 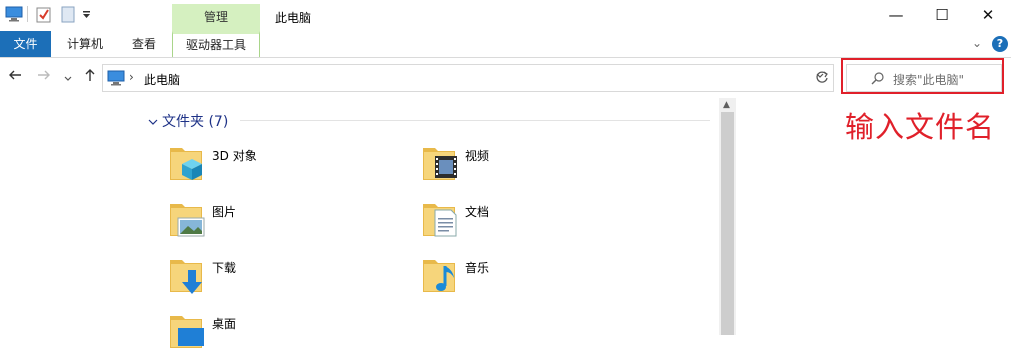 What do you see at coordinates (477, 212) in the screenshot?
I see `folder-label: 文档` at bounding box center [477, 212].